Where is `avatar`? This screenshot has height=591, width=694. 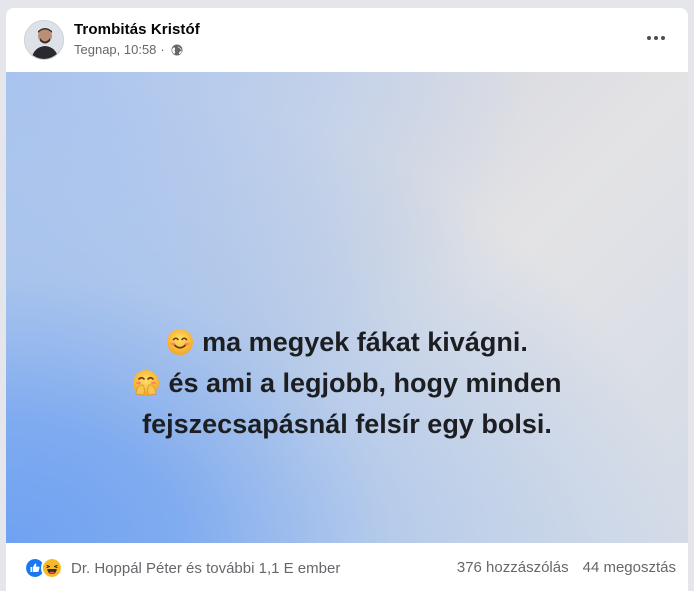
avatar is located at coordinates (44, 40).